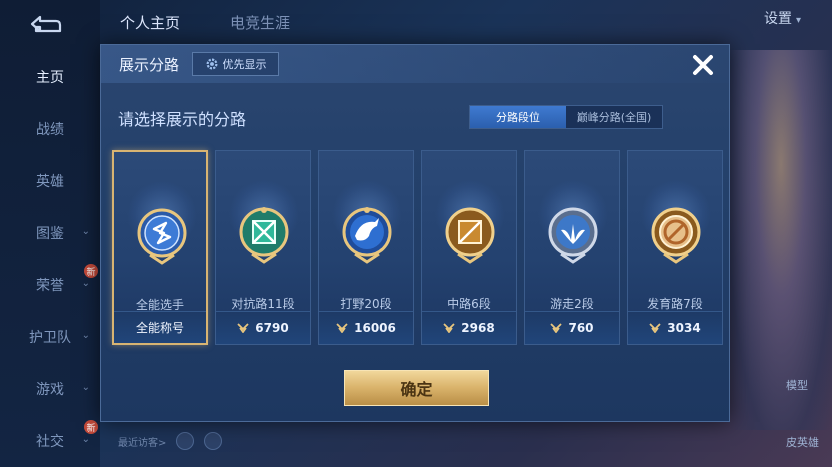 This screenshot has height=467, width=832. I want to click on rank-points-value: 3034, so click(684, 328).